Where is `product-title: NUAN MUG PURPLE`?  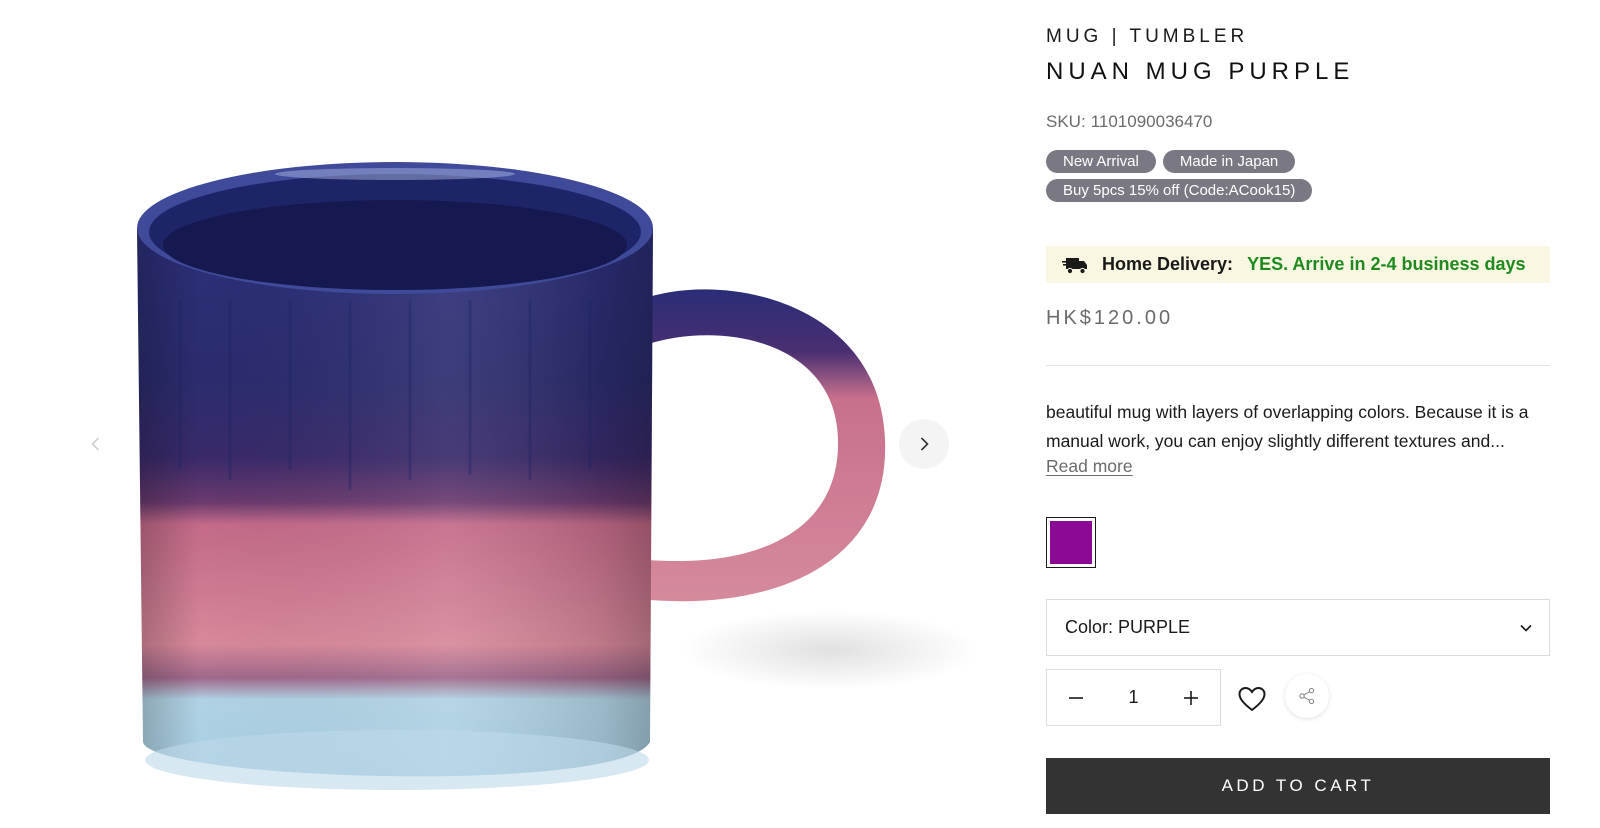
product-title: NUAN MUG PURPLE is located at coordinates (1200, 71).